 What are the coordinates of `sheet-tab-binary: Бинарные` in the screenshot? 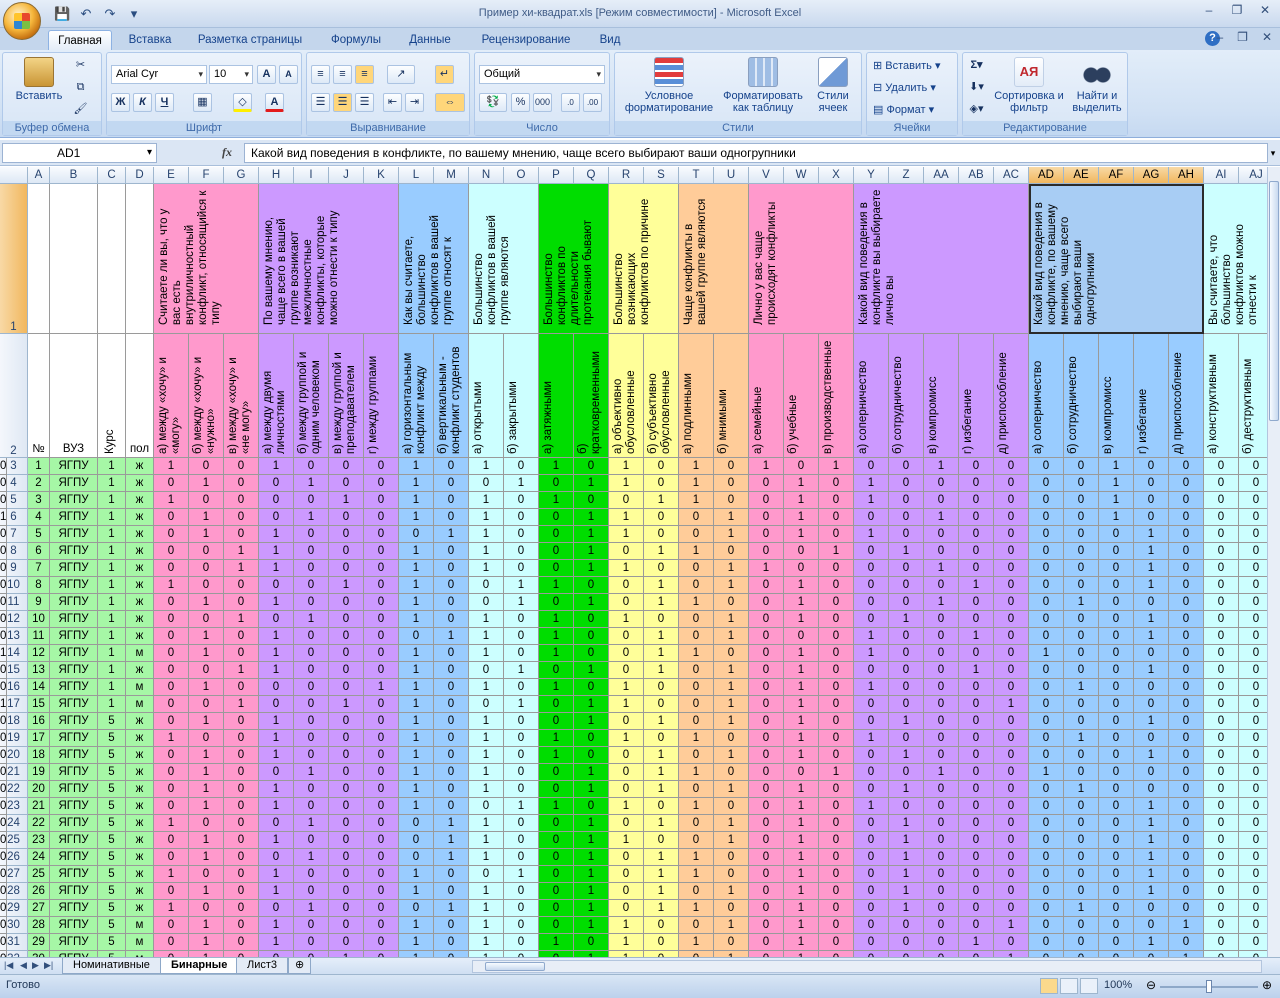 It's located at (199, 966).